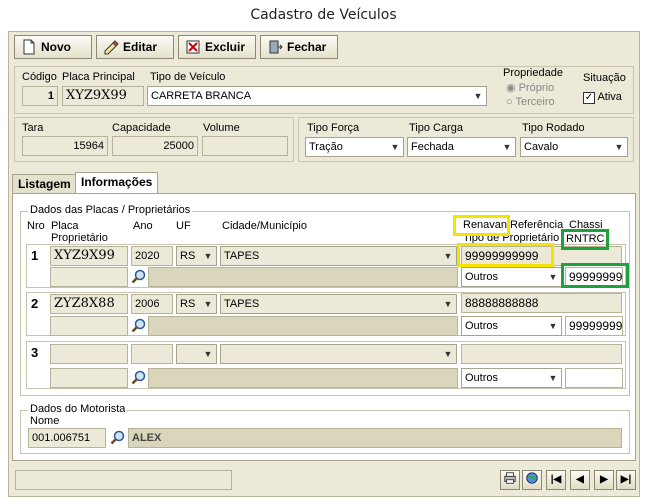 The width and height of the screenshot is (647, 504). What do you see at coordinates (541, 147) in the screenshot?
I see `tipo-rodado-value: Cavalo` at bounding box center [541, 147].